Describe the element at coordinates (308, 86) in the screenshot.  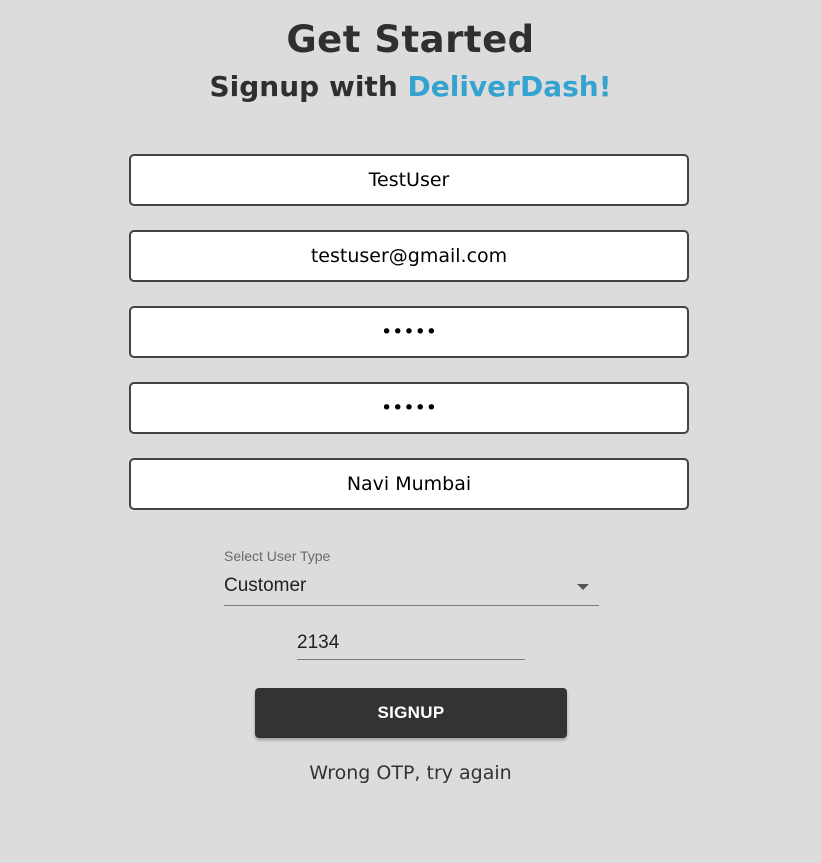
I see `subtitle-prefix: Signup with` at that location.